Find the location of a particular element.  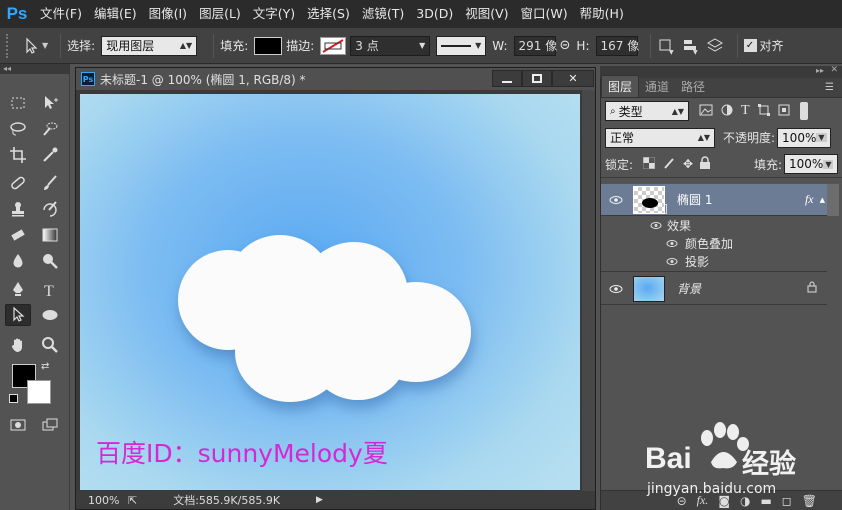

layer-name-ellipse-1: 椭圆 1 is located at coordinates (694, 199).